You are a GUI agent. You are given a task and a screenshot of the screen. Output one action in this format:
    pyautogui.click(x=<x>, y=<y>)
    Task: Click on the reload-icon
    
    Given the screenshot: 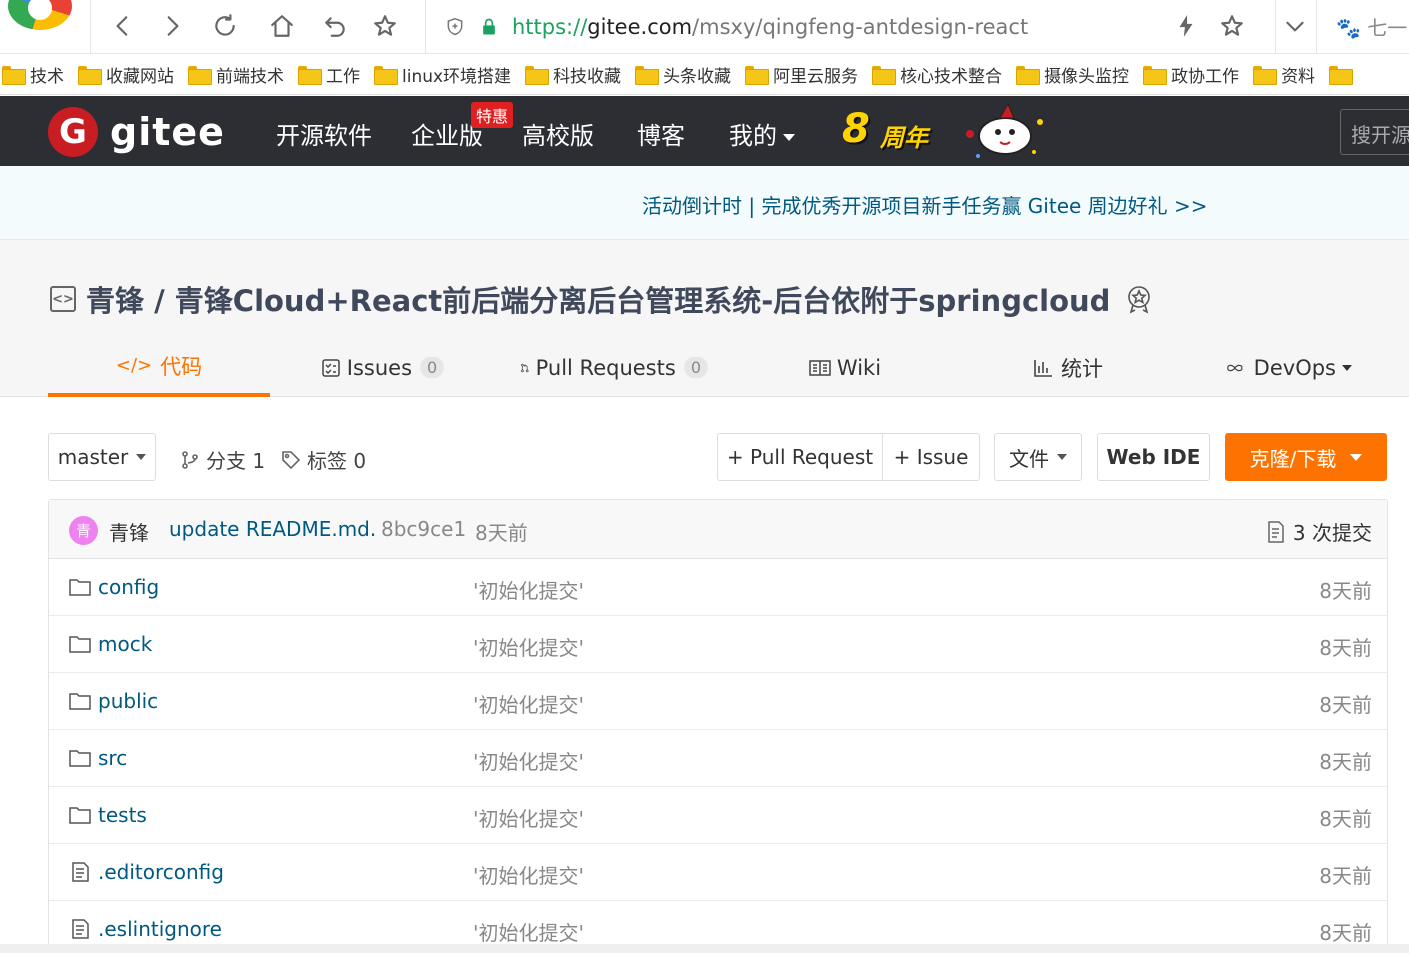 What is the action you would take?
    pyautogui.click(x=225, y=26)
    